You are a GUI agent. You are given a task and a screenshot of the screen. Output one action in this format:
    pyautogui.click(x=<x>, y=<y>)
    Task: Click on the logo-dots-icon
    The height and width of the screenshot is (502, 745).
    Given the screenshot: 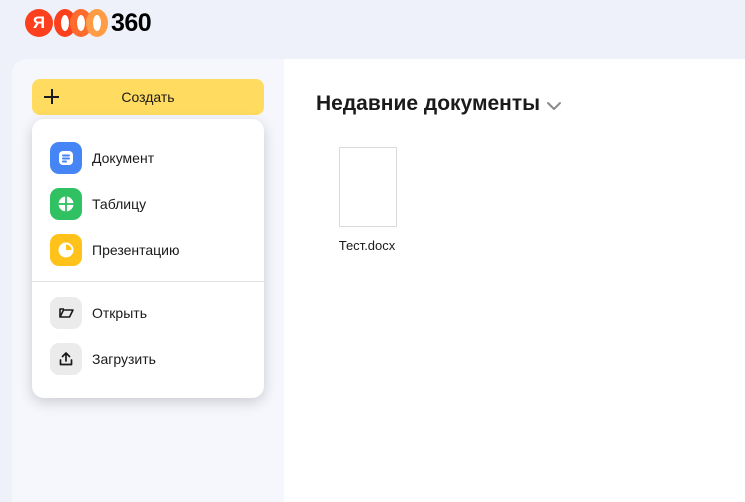 What is the action you would take?
    pyautogui.click(x=81, y=23)
    